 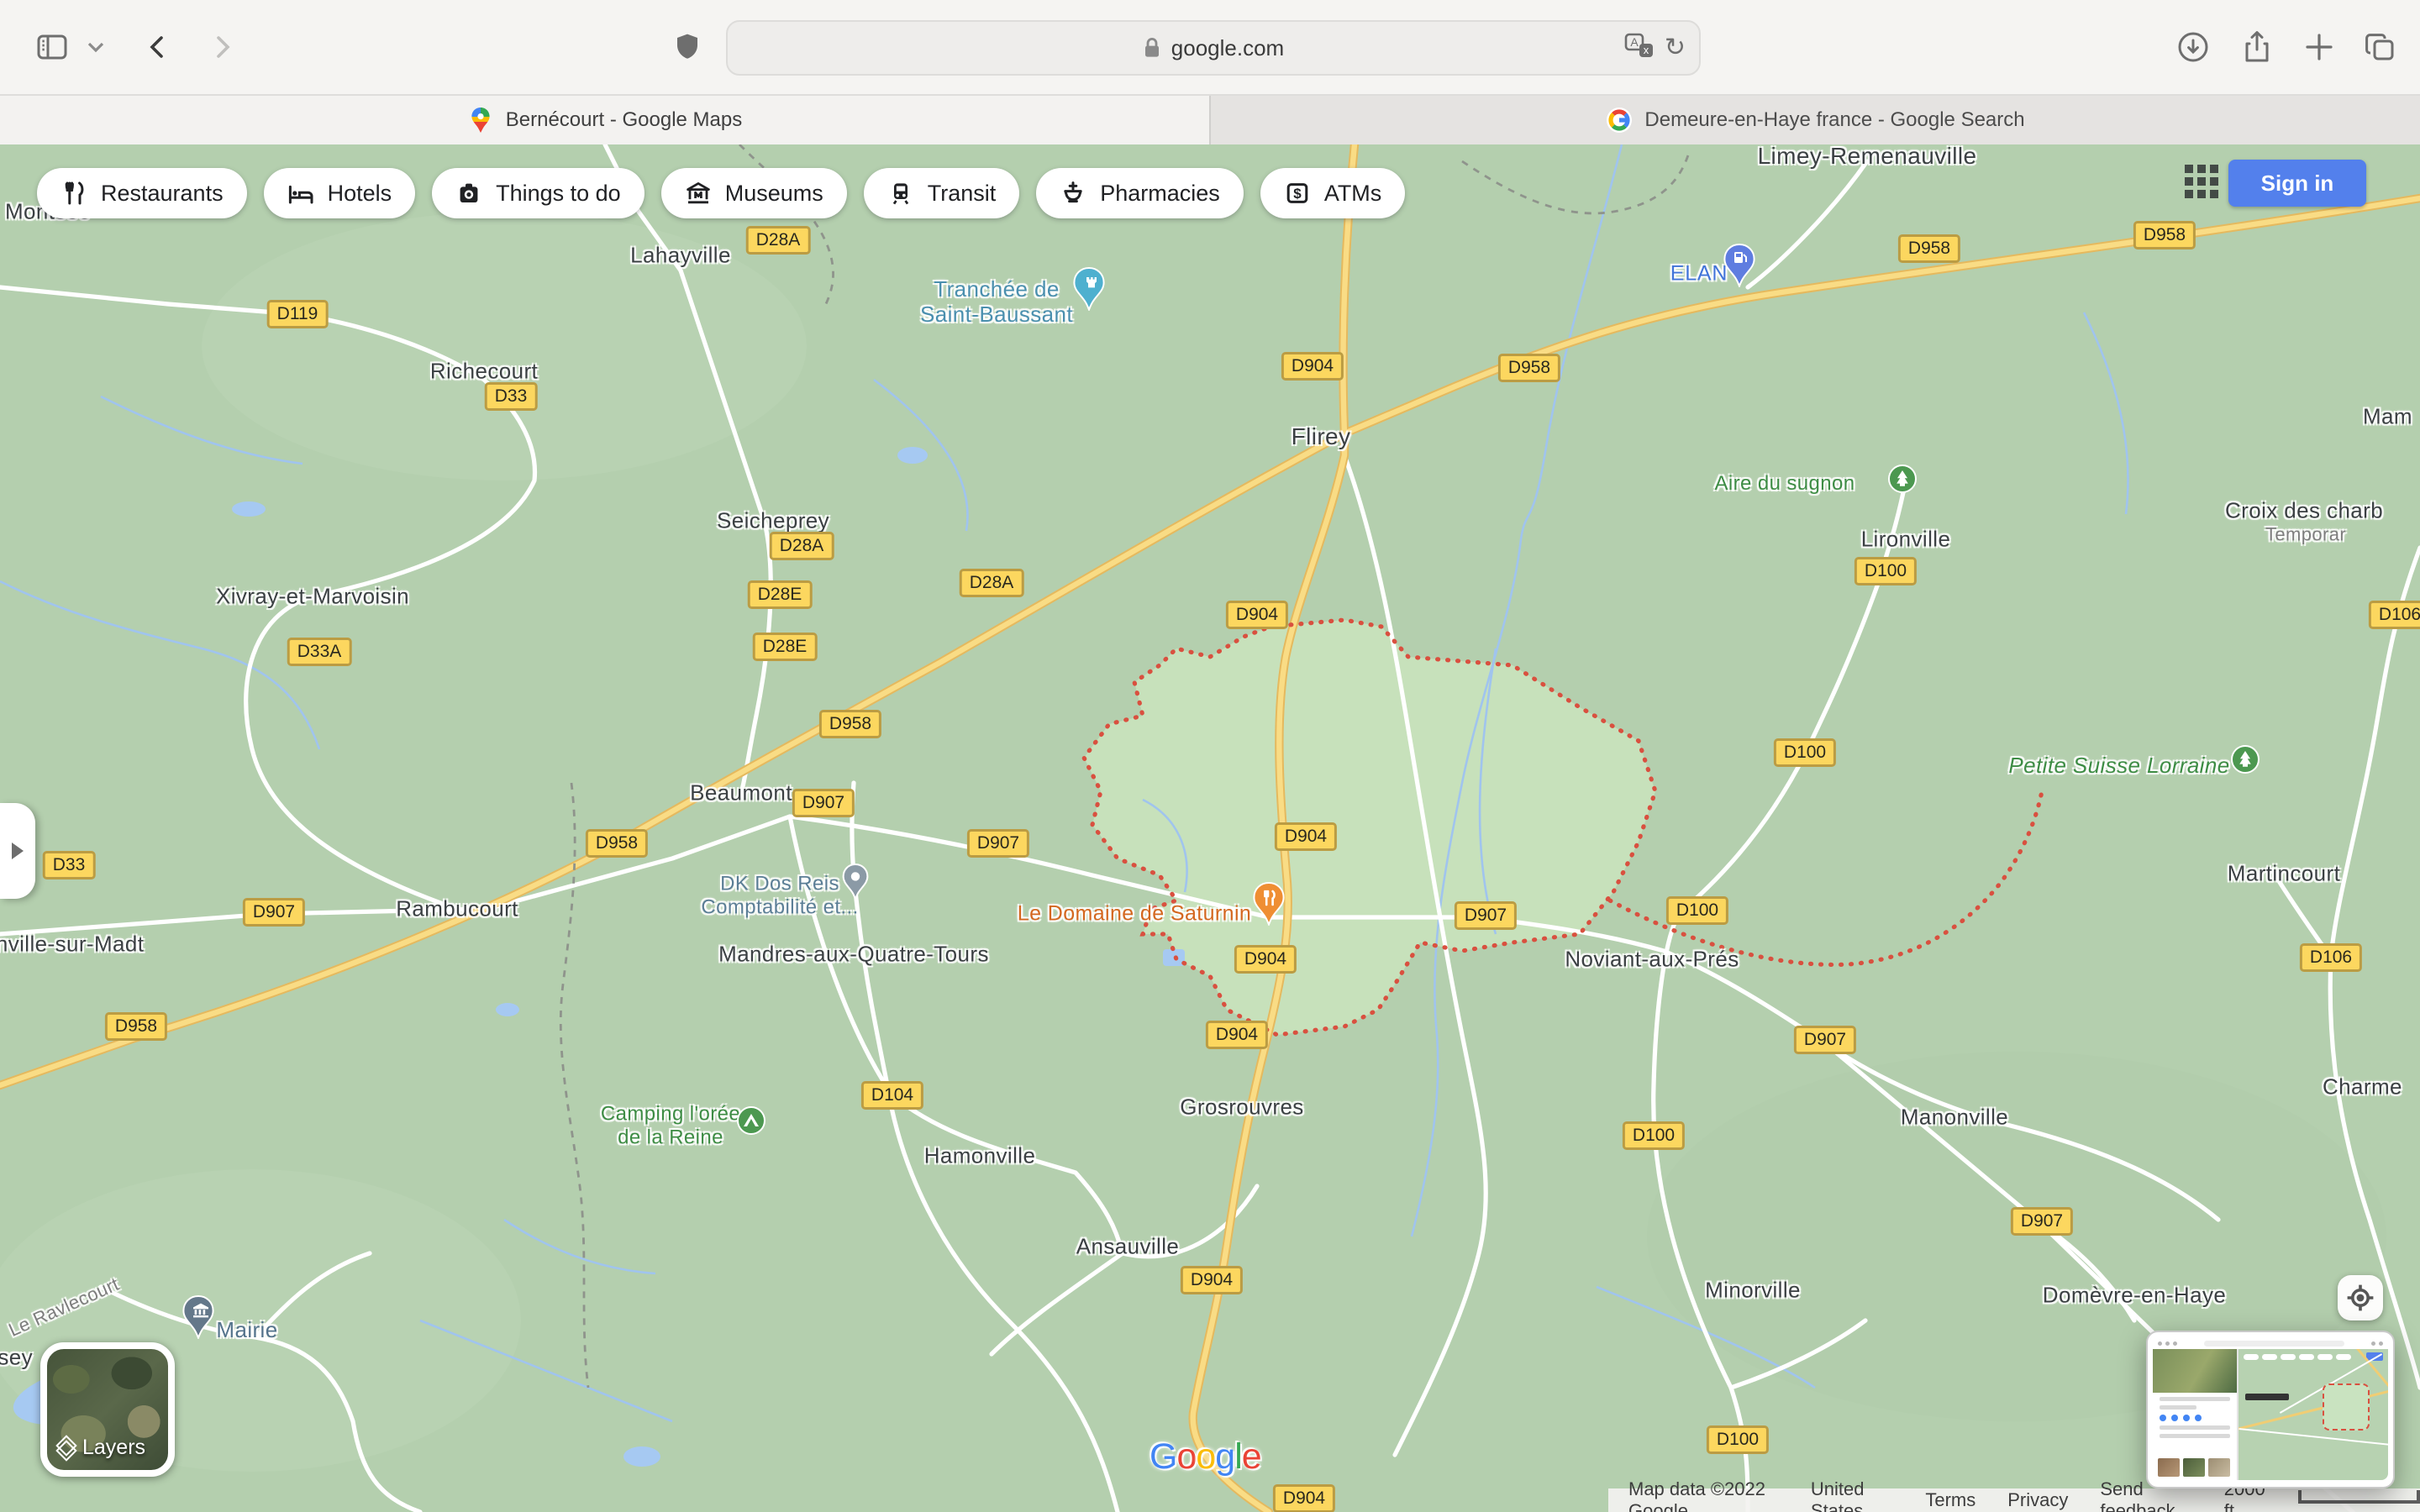 What do you see at coordinates (2193, 47) in the screenshot?
I see `downloads-button` at bounding box center [2193, 47].